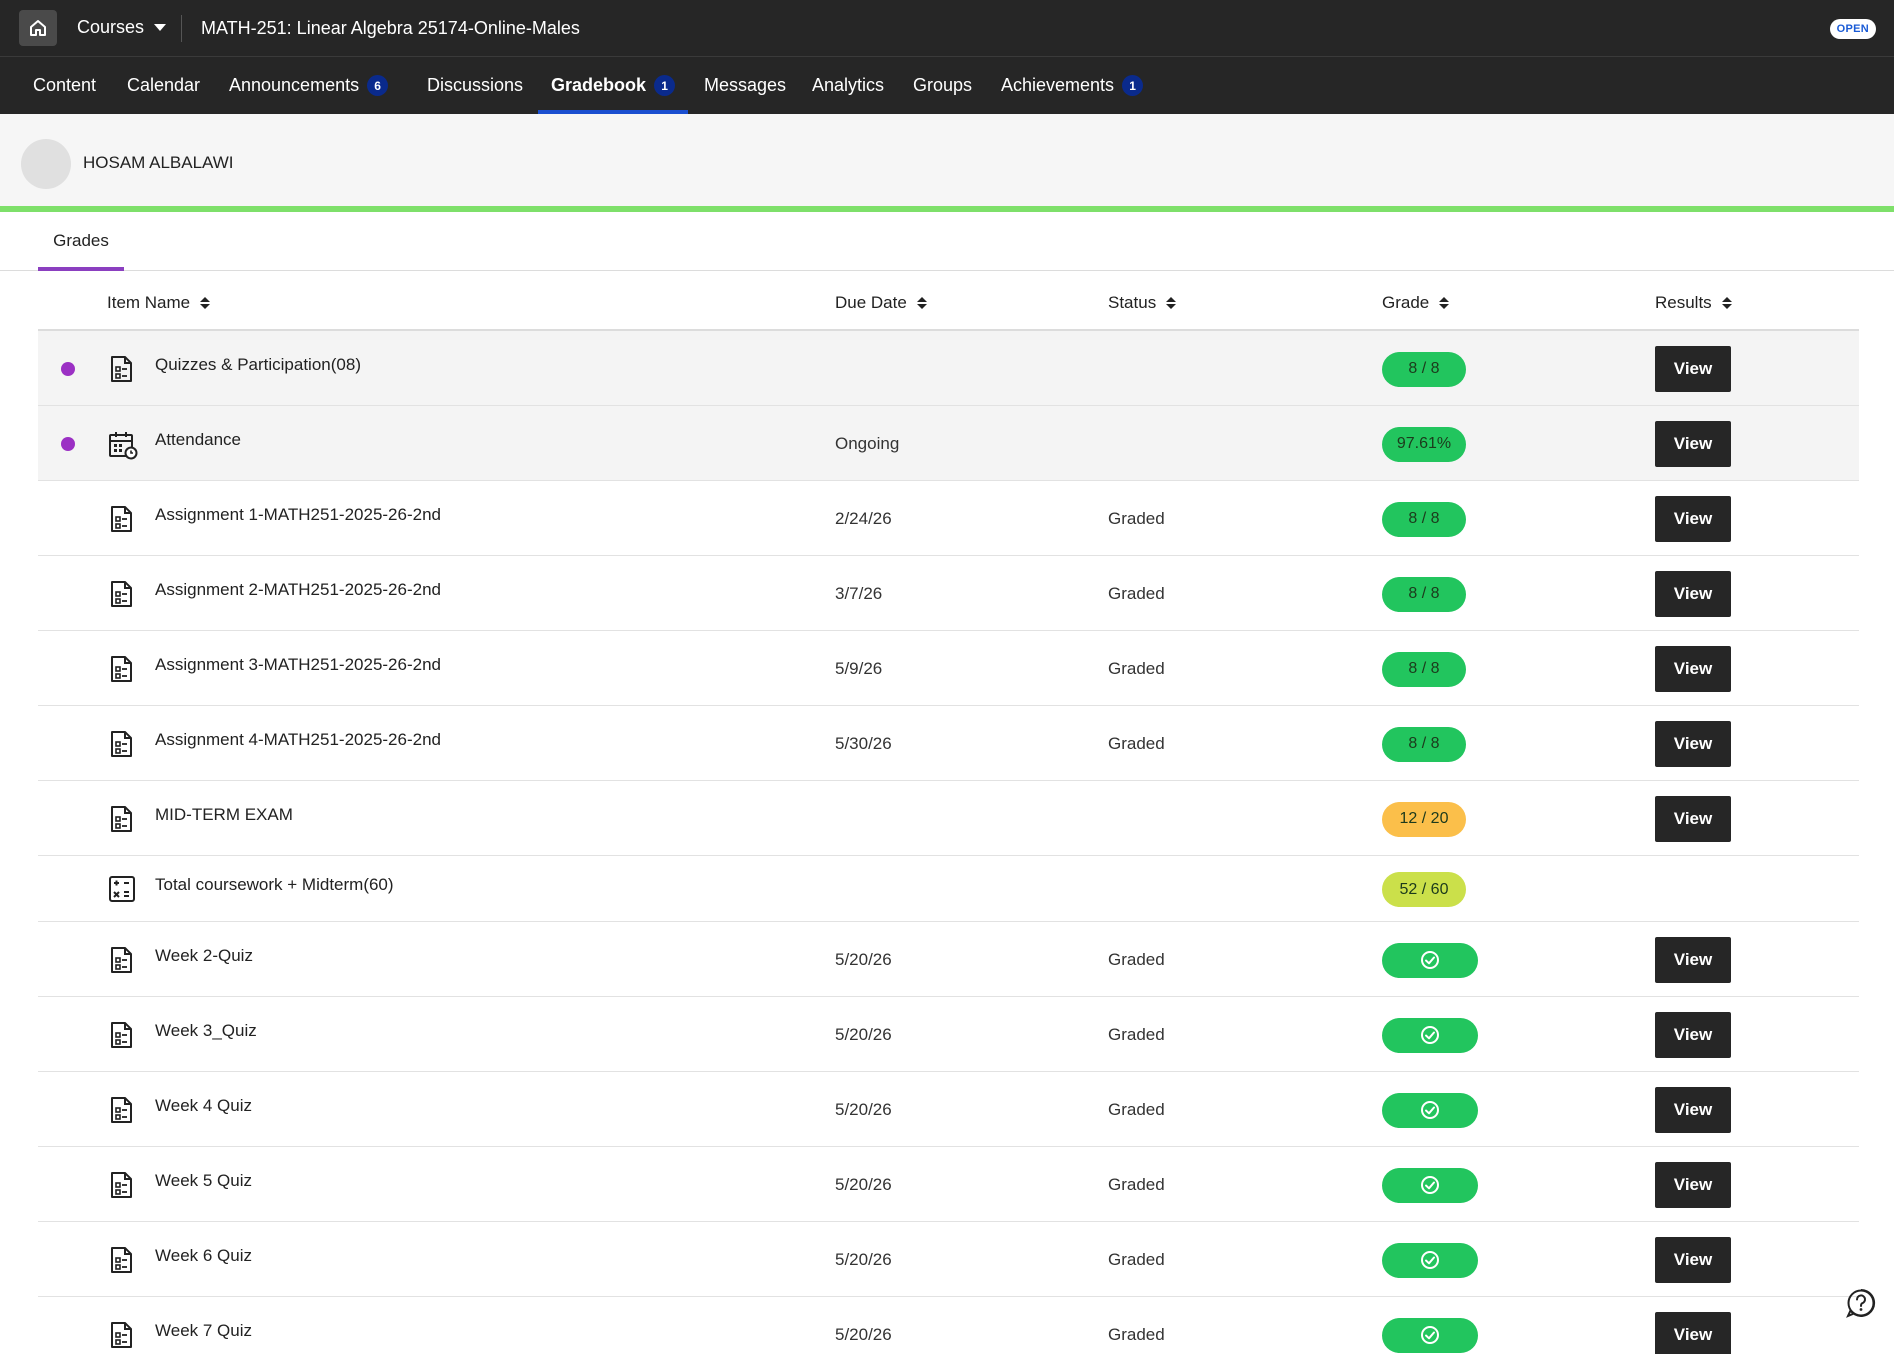  I want to click on tab-announcements: Announcements 6, so click(308, 85).